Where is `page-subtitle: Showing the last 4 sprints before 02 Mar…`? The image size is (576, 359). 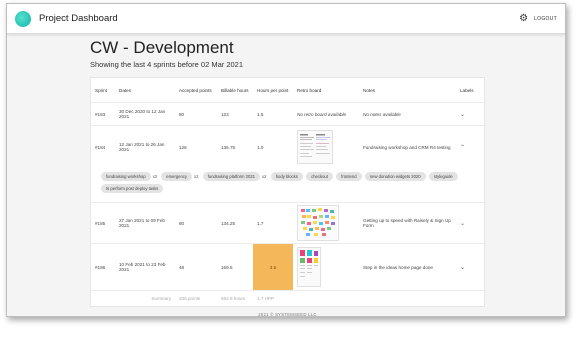 page-subtitle: Showing the last 4 sprints before 02 Mar… is located at coordinates (167, 64).